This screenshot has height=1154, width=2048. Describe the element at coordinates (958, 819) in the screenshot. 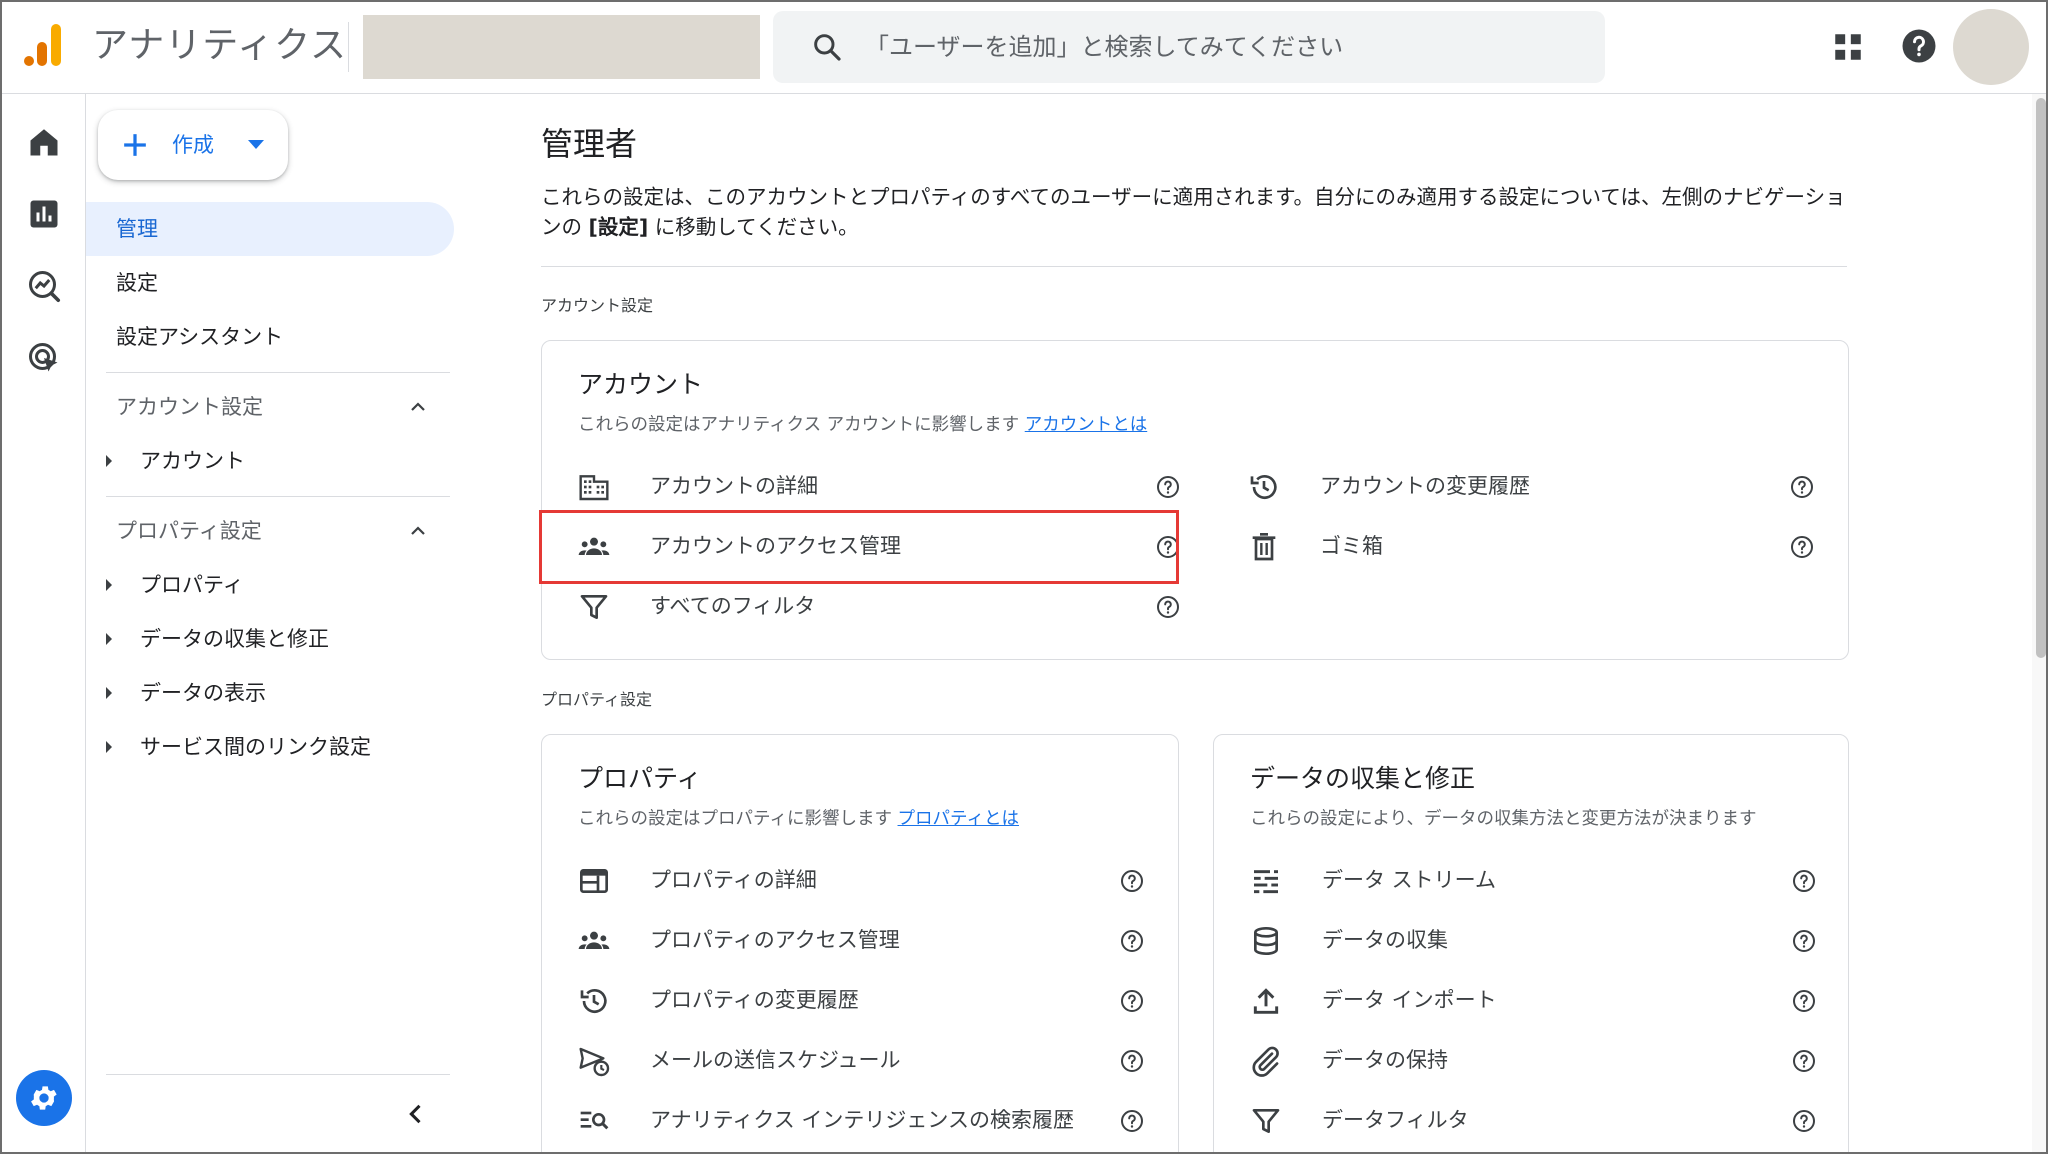

I see `about-property-link: プロパティとは` at that location.